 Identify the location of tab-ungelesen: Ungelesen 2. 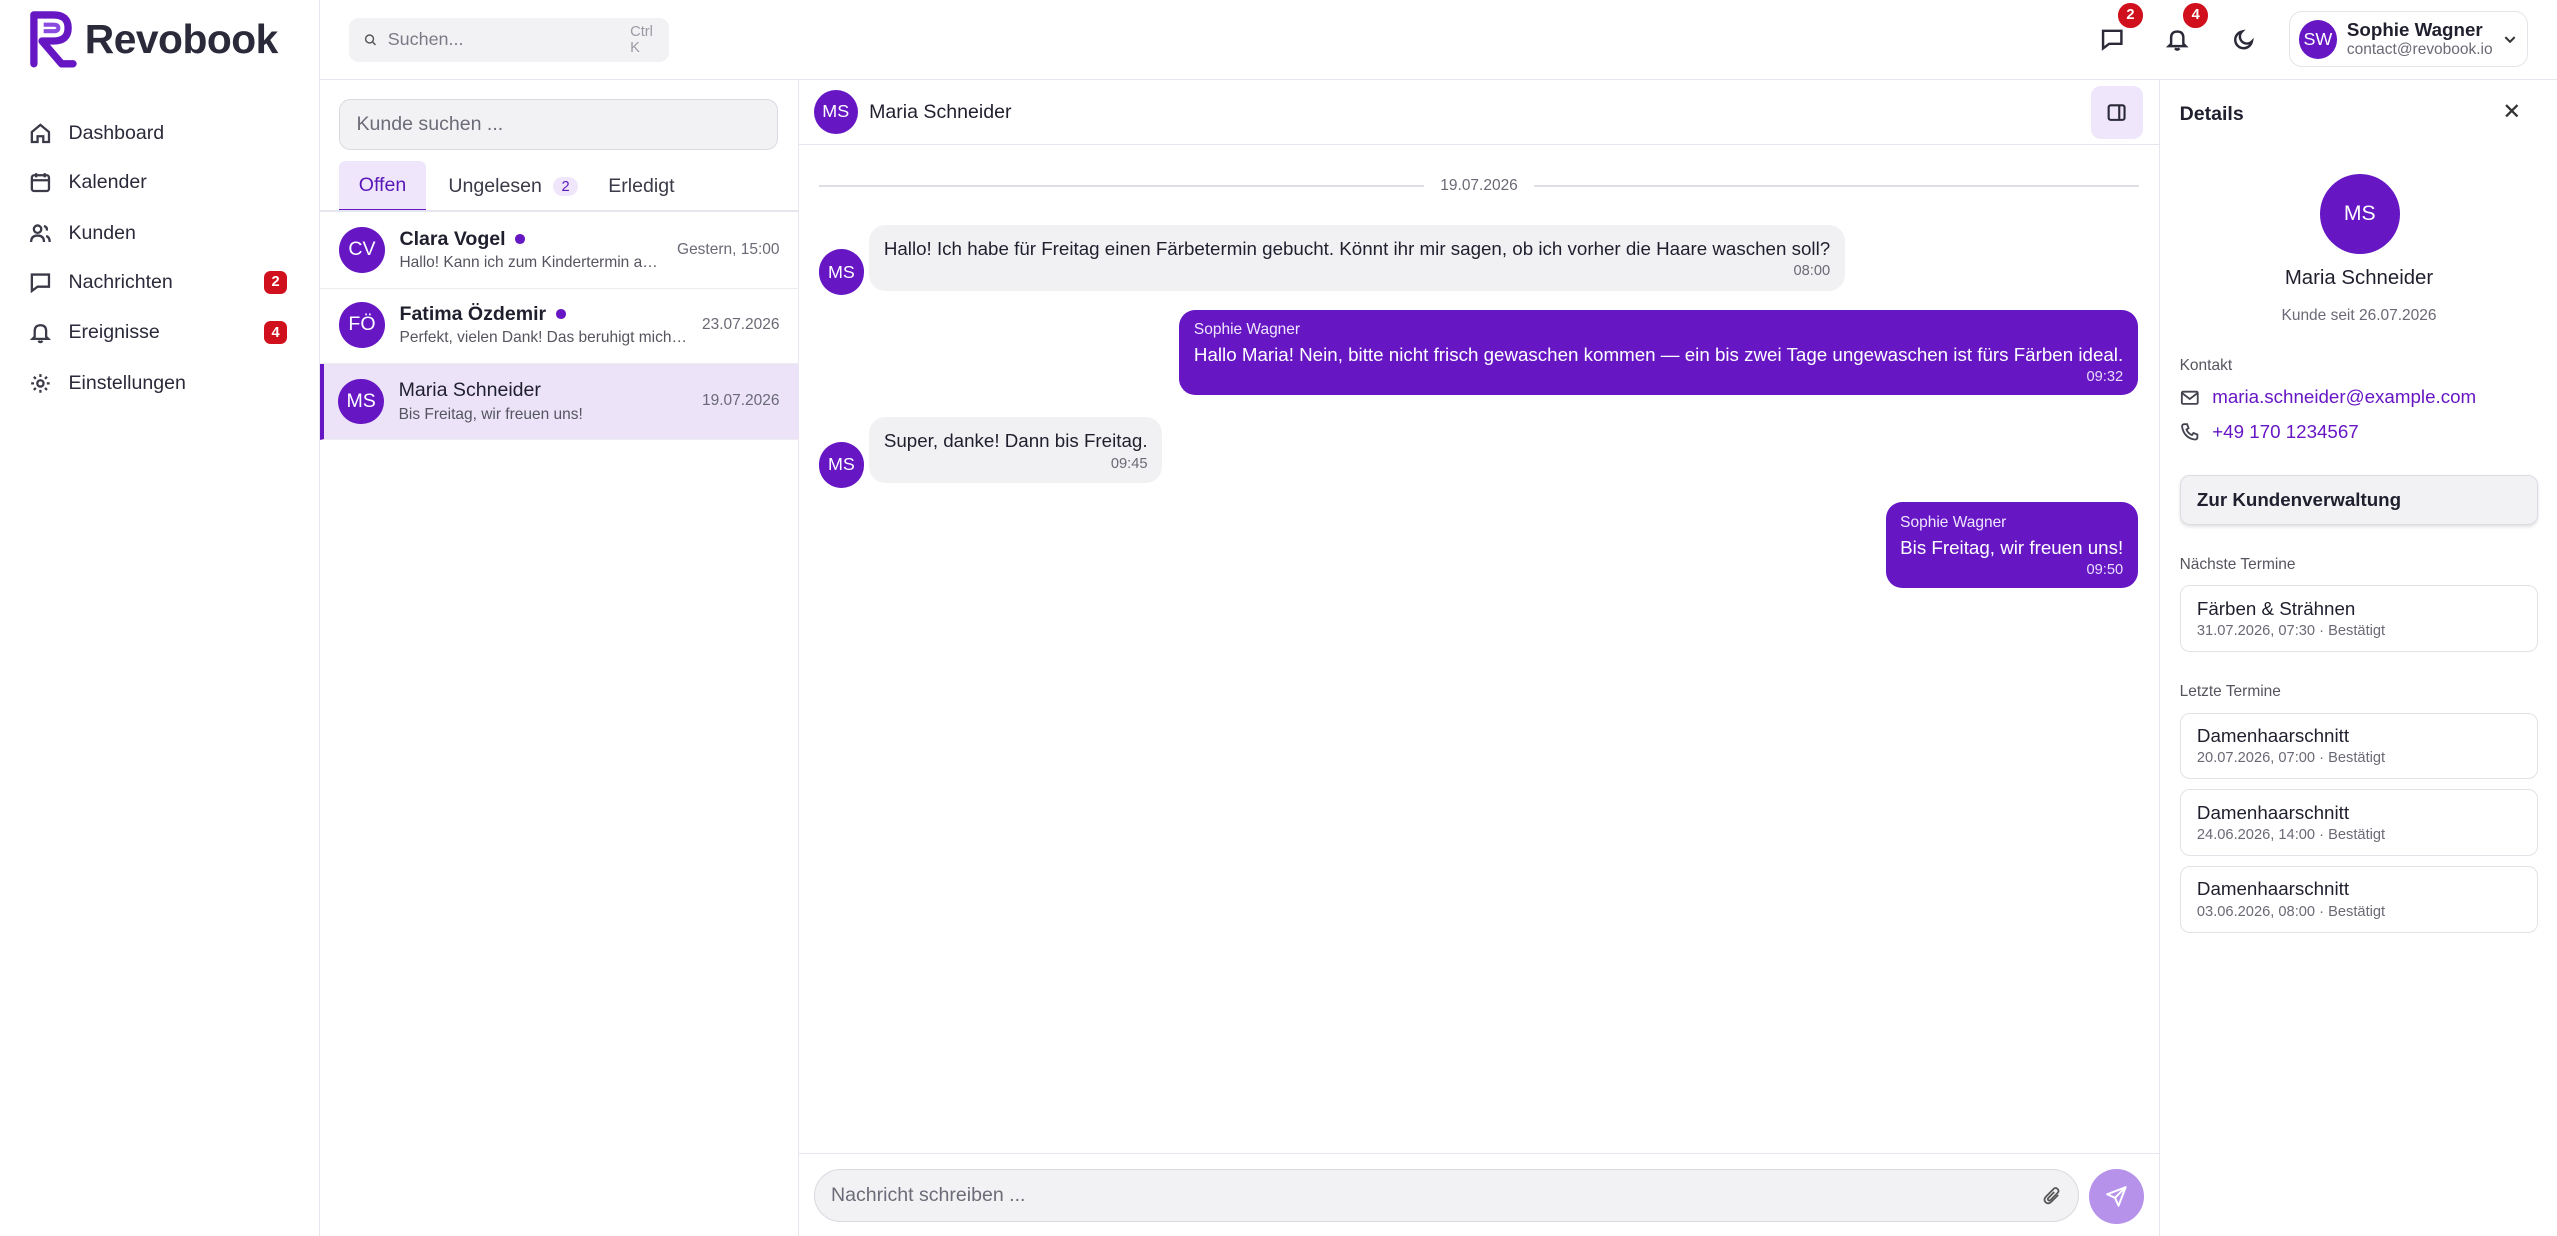
(513, 186).